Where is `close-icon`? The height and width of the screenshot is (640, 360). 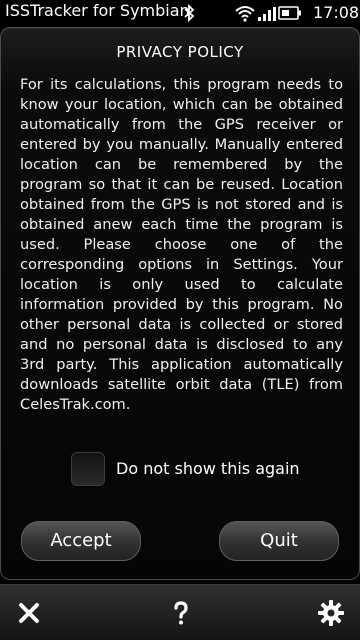
close-icon is located at coordinates (29, 613).